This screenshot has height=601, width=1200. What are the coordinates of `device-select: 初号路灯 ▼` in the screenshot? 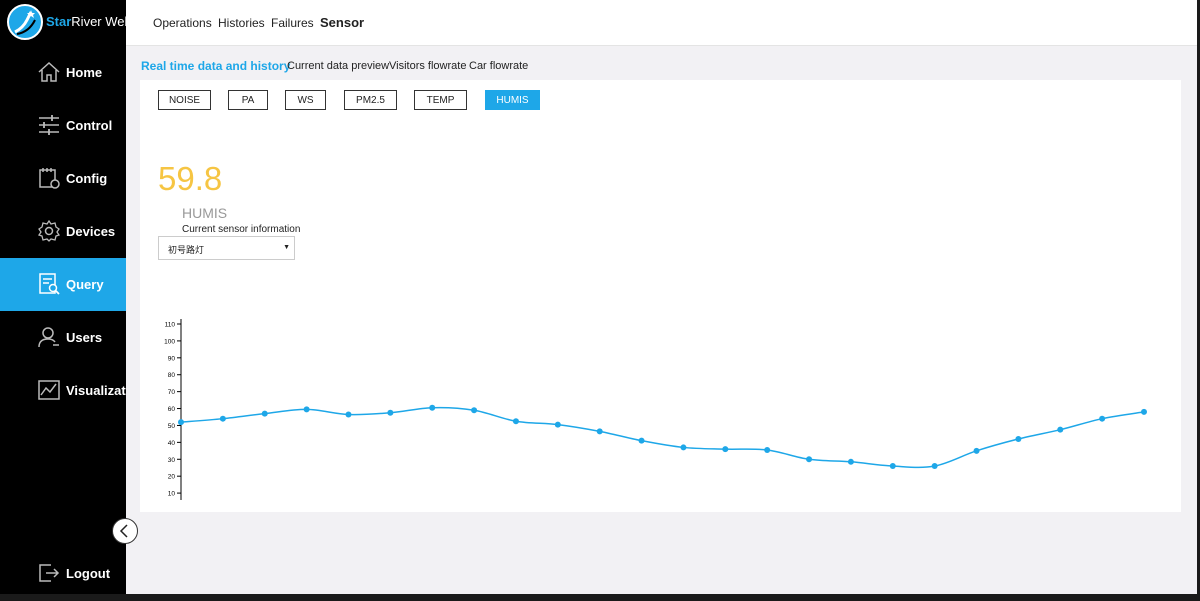 It's located at (226, 248).